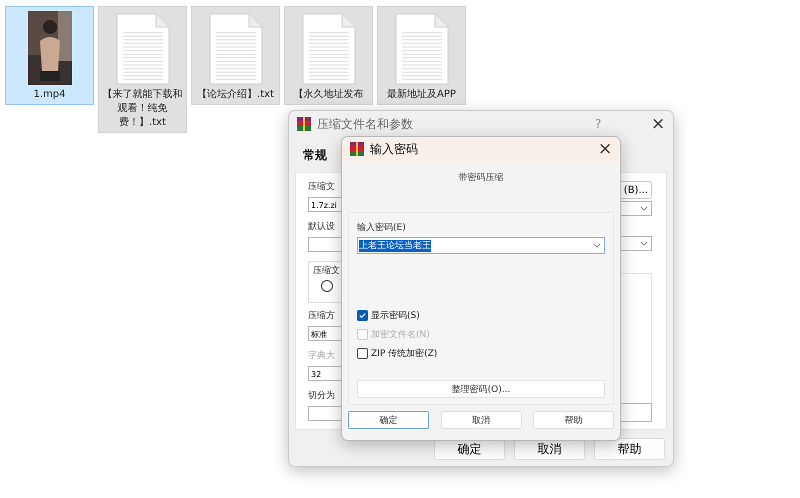 This screenshot has width=800, height=498. Describe the element at coordinates (421, 95) in the screenshot. I see `file-name: 最新地址及APP` at that location.